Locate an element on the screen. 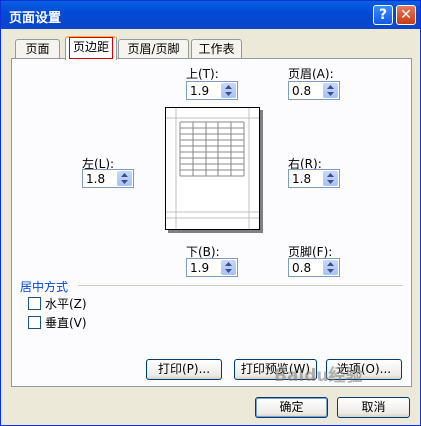  page-preview-drawing is located at coordinates (212, 168).